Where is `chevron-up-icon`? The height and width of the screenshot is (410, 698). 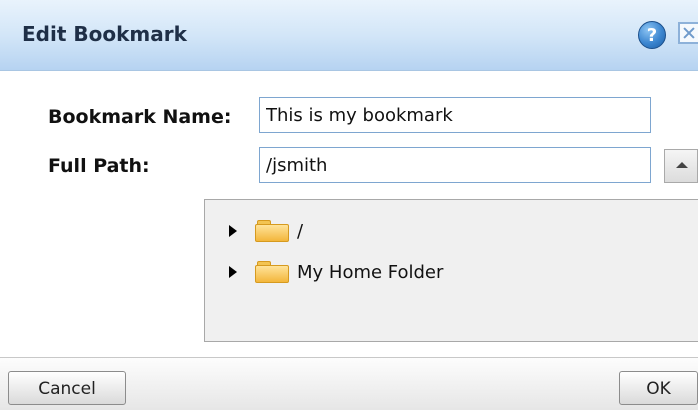
chevron-up-icon is located at coordinates (682, 165).